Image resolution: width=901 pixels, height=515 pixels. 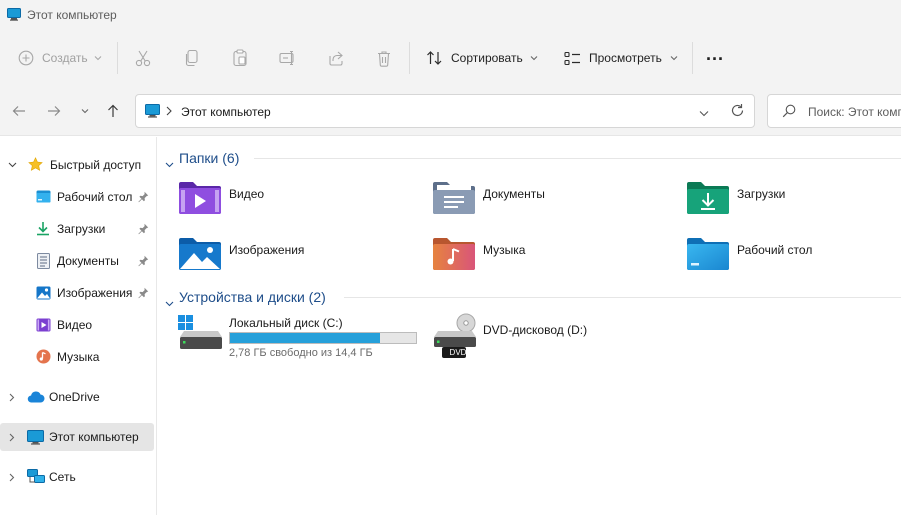 I want to click on dvd-badge: DVD, so click(x=458, y=352).